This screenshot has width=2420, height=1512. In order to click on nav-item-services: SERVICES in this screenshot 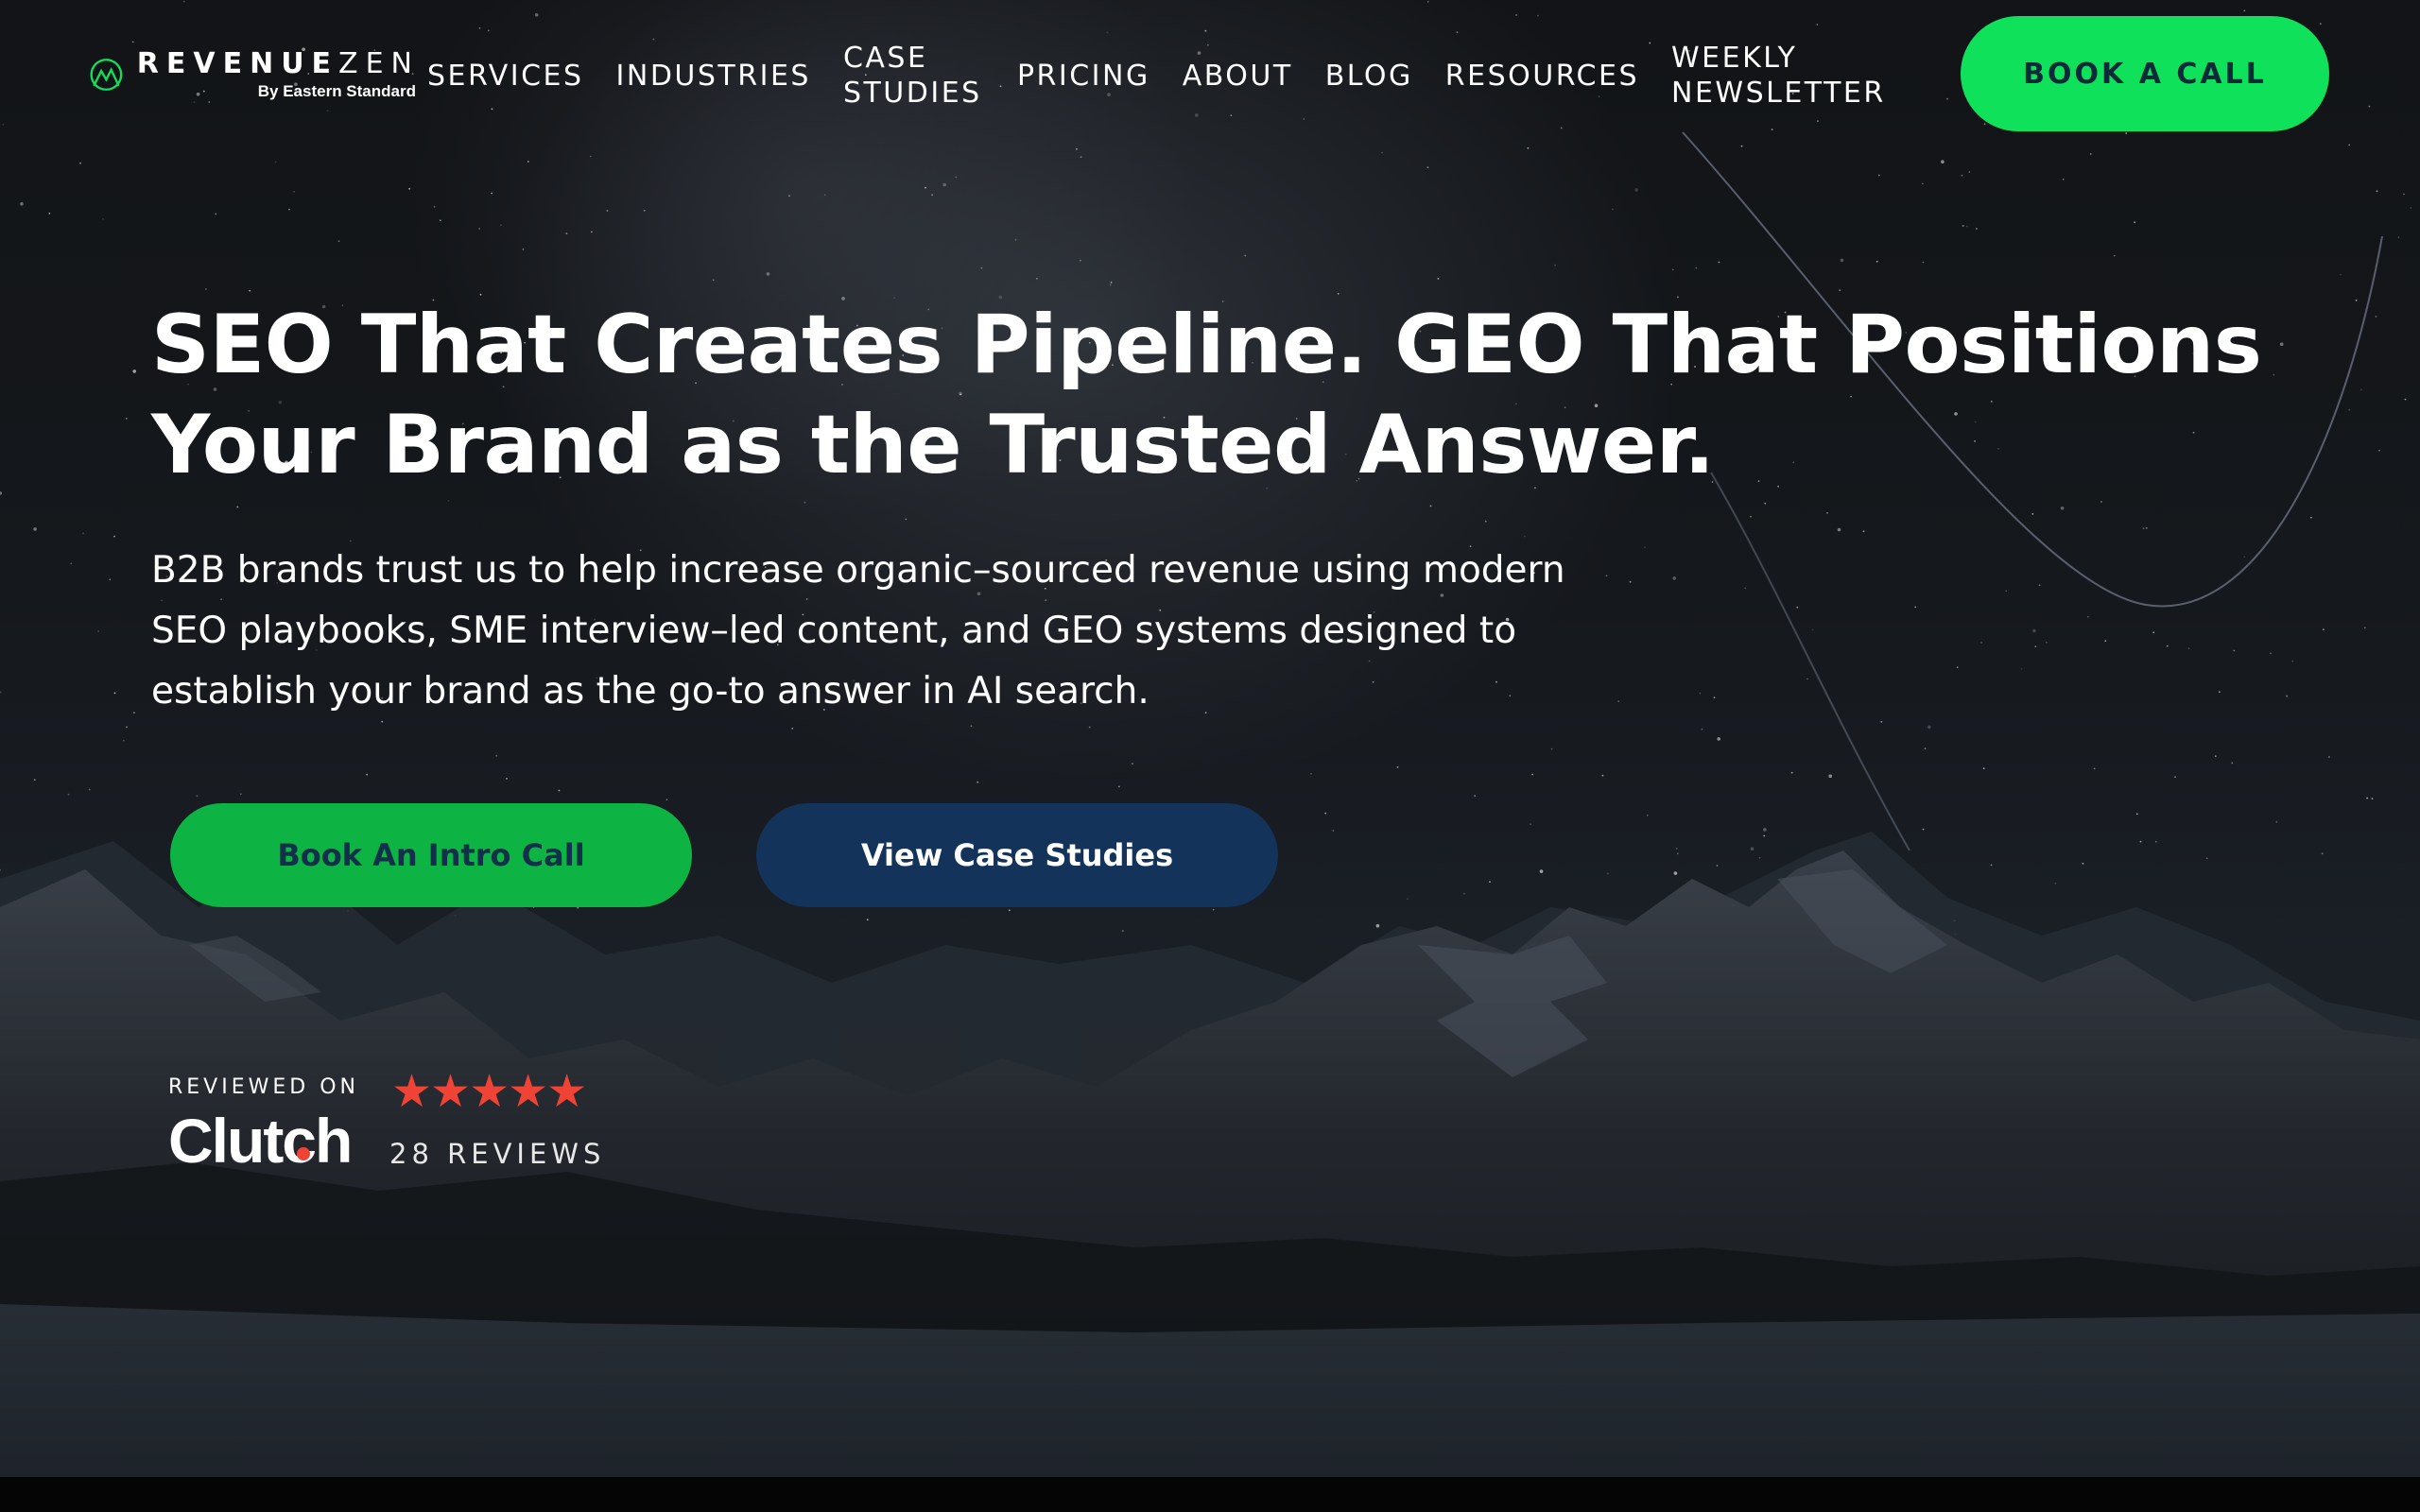, I will do `click(505, 76)`.